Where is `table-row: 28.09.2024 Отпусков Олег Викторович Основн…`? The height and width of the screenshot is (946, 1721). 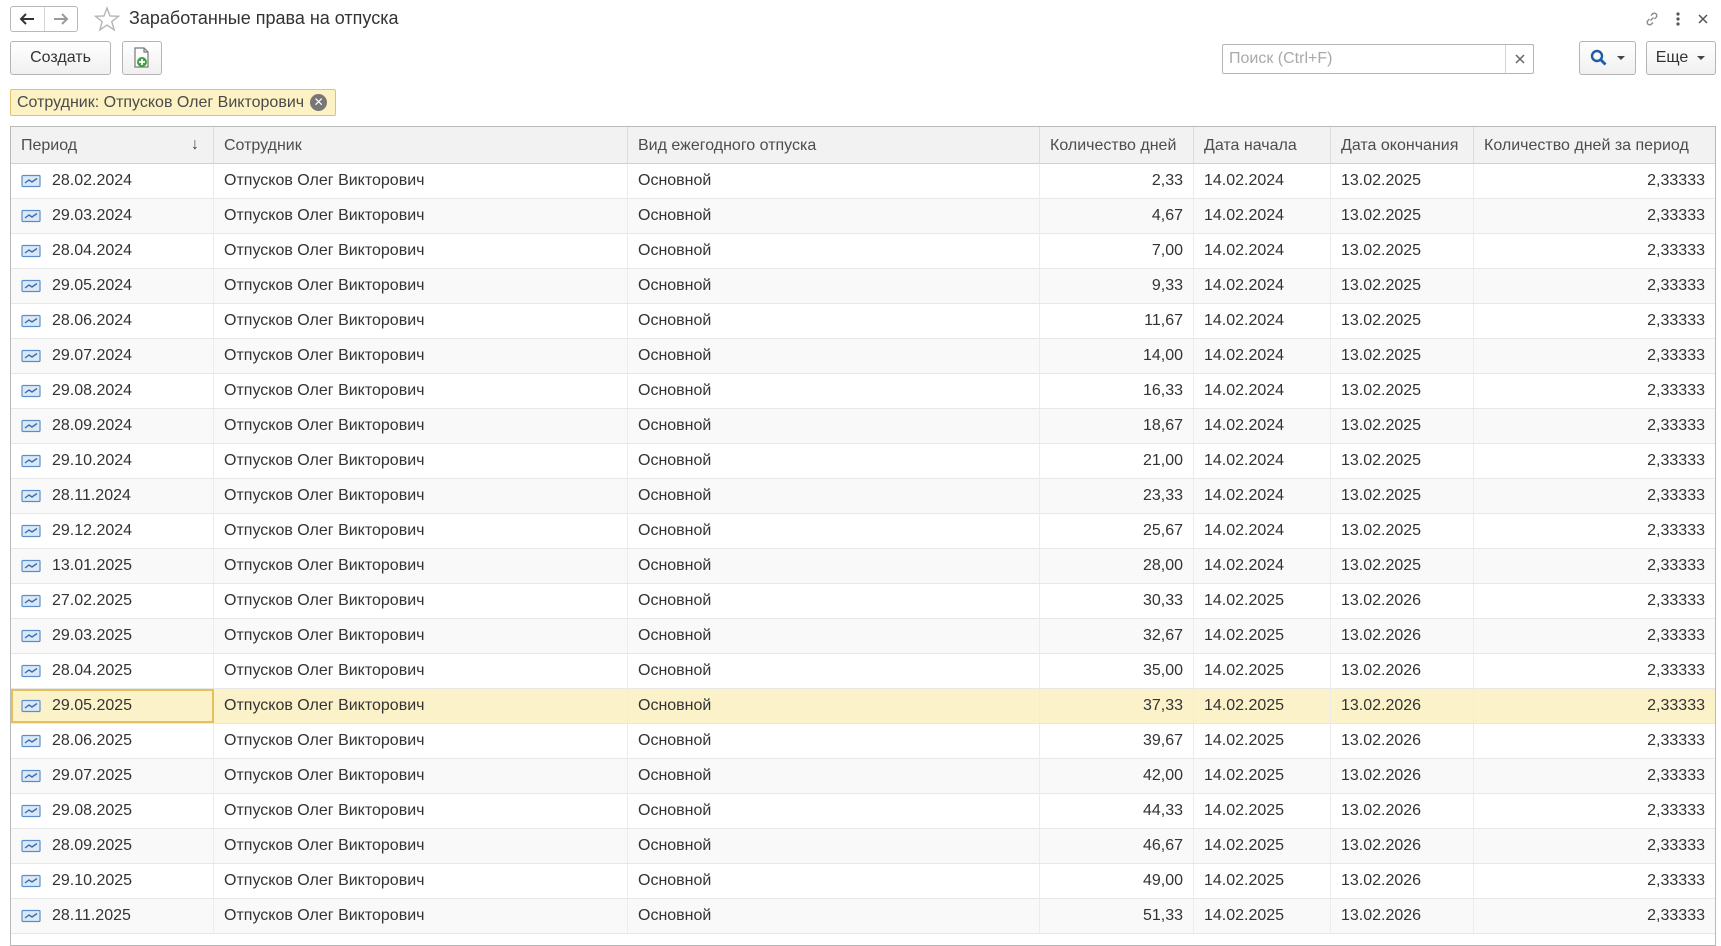
table-row: 28.09.2024 Отпусков Олег Викторович Основн… is located at coordinates (863, 426).